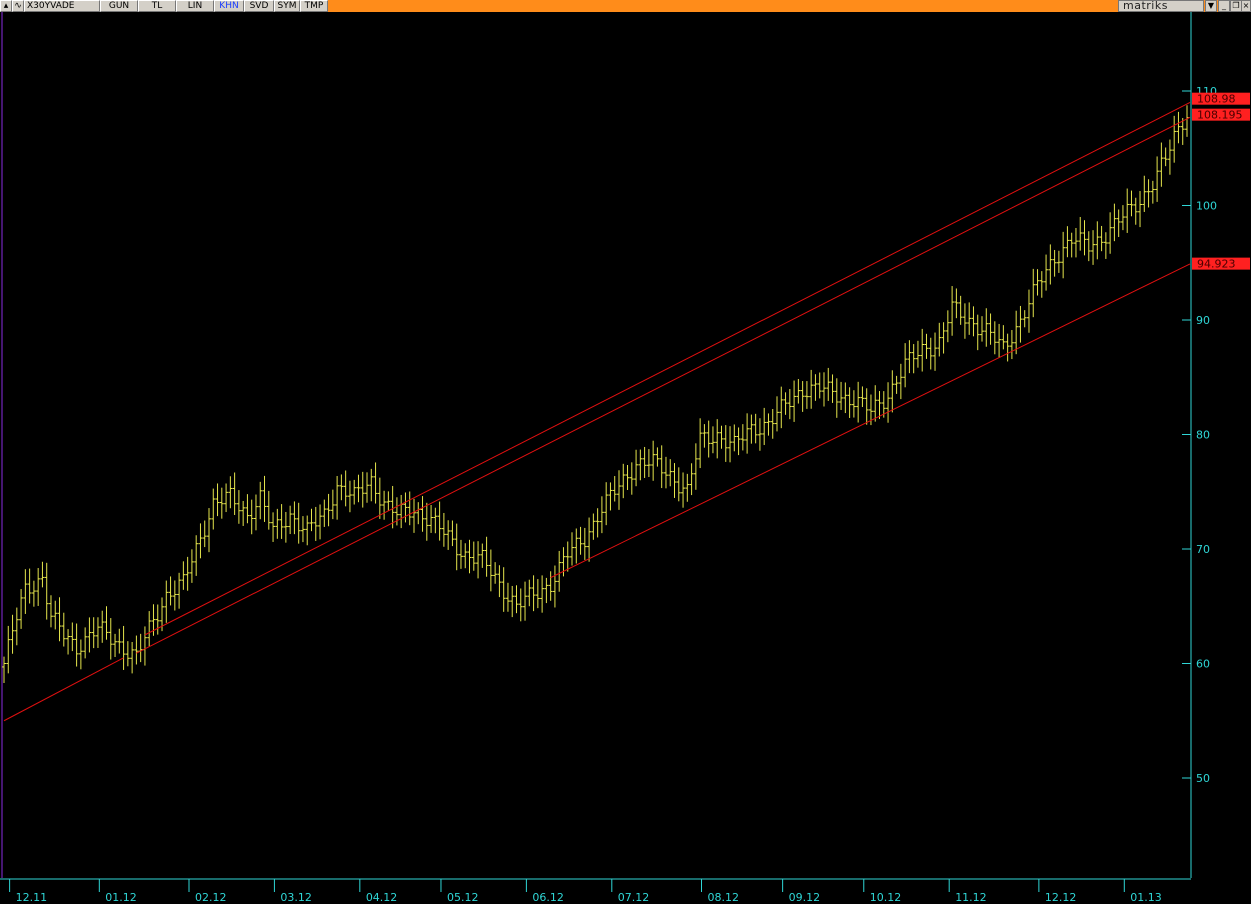 Image resolution: width=1251 pixels, height=904 pixels. I want to click on minimize-icon: _, so click(1224, 6).